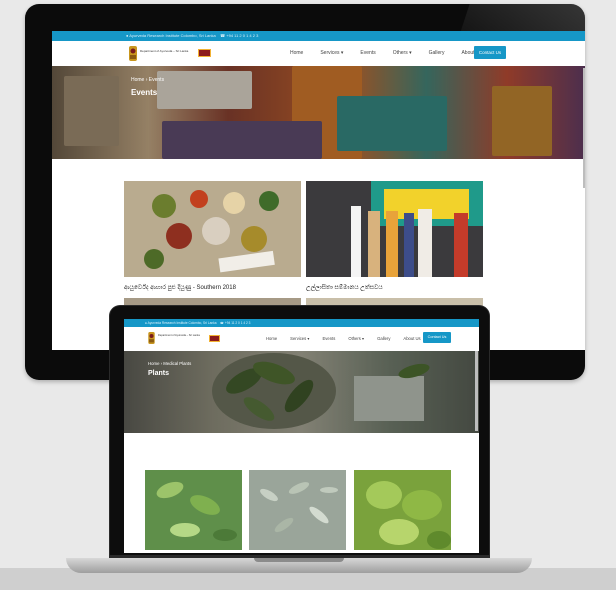  What do you see at coordinates (394, 287) in the screenshot?
I see `event-caption: උල්ලාසිතා සම්මානය උත්සවය` at bounding box center [394, 287].